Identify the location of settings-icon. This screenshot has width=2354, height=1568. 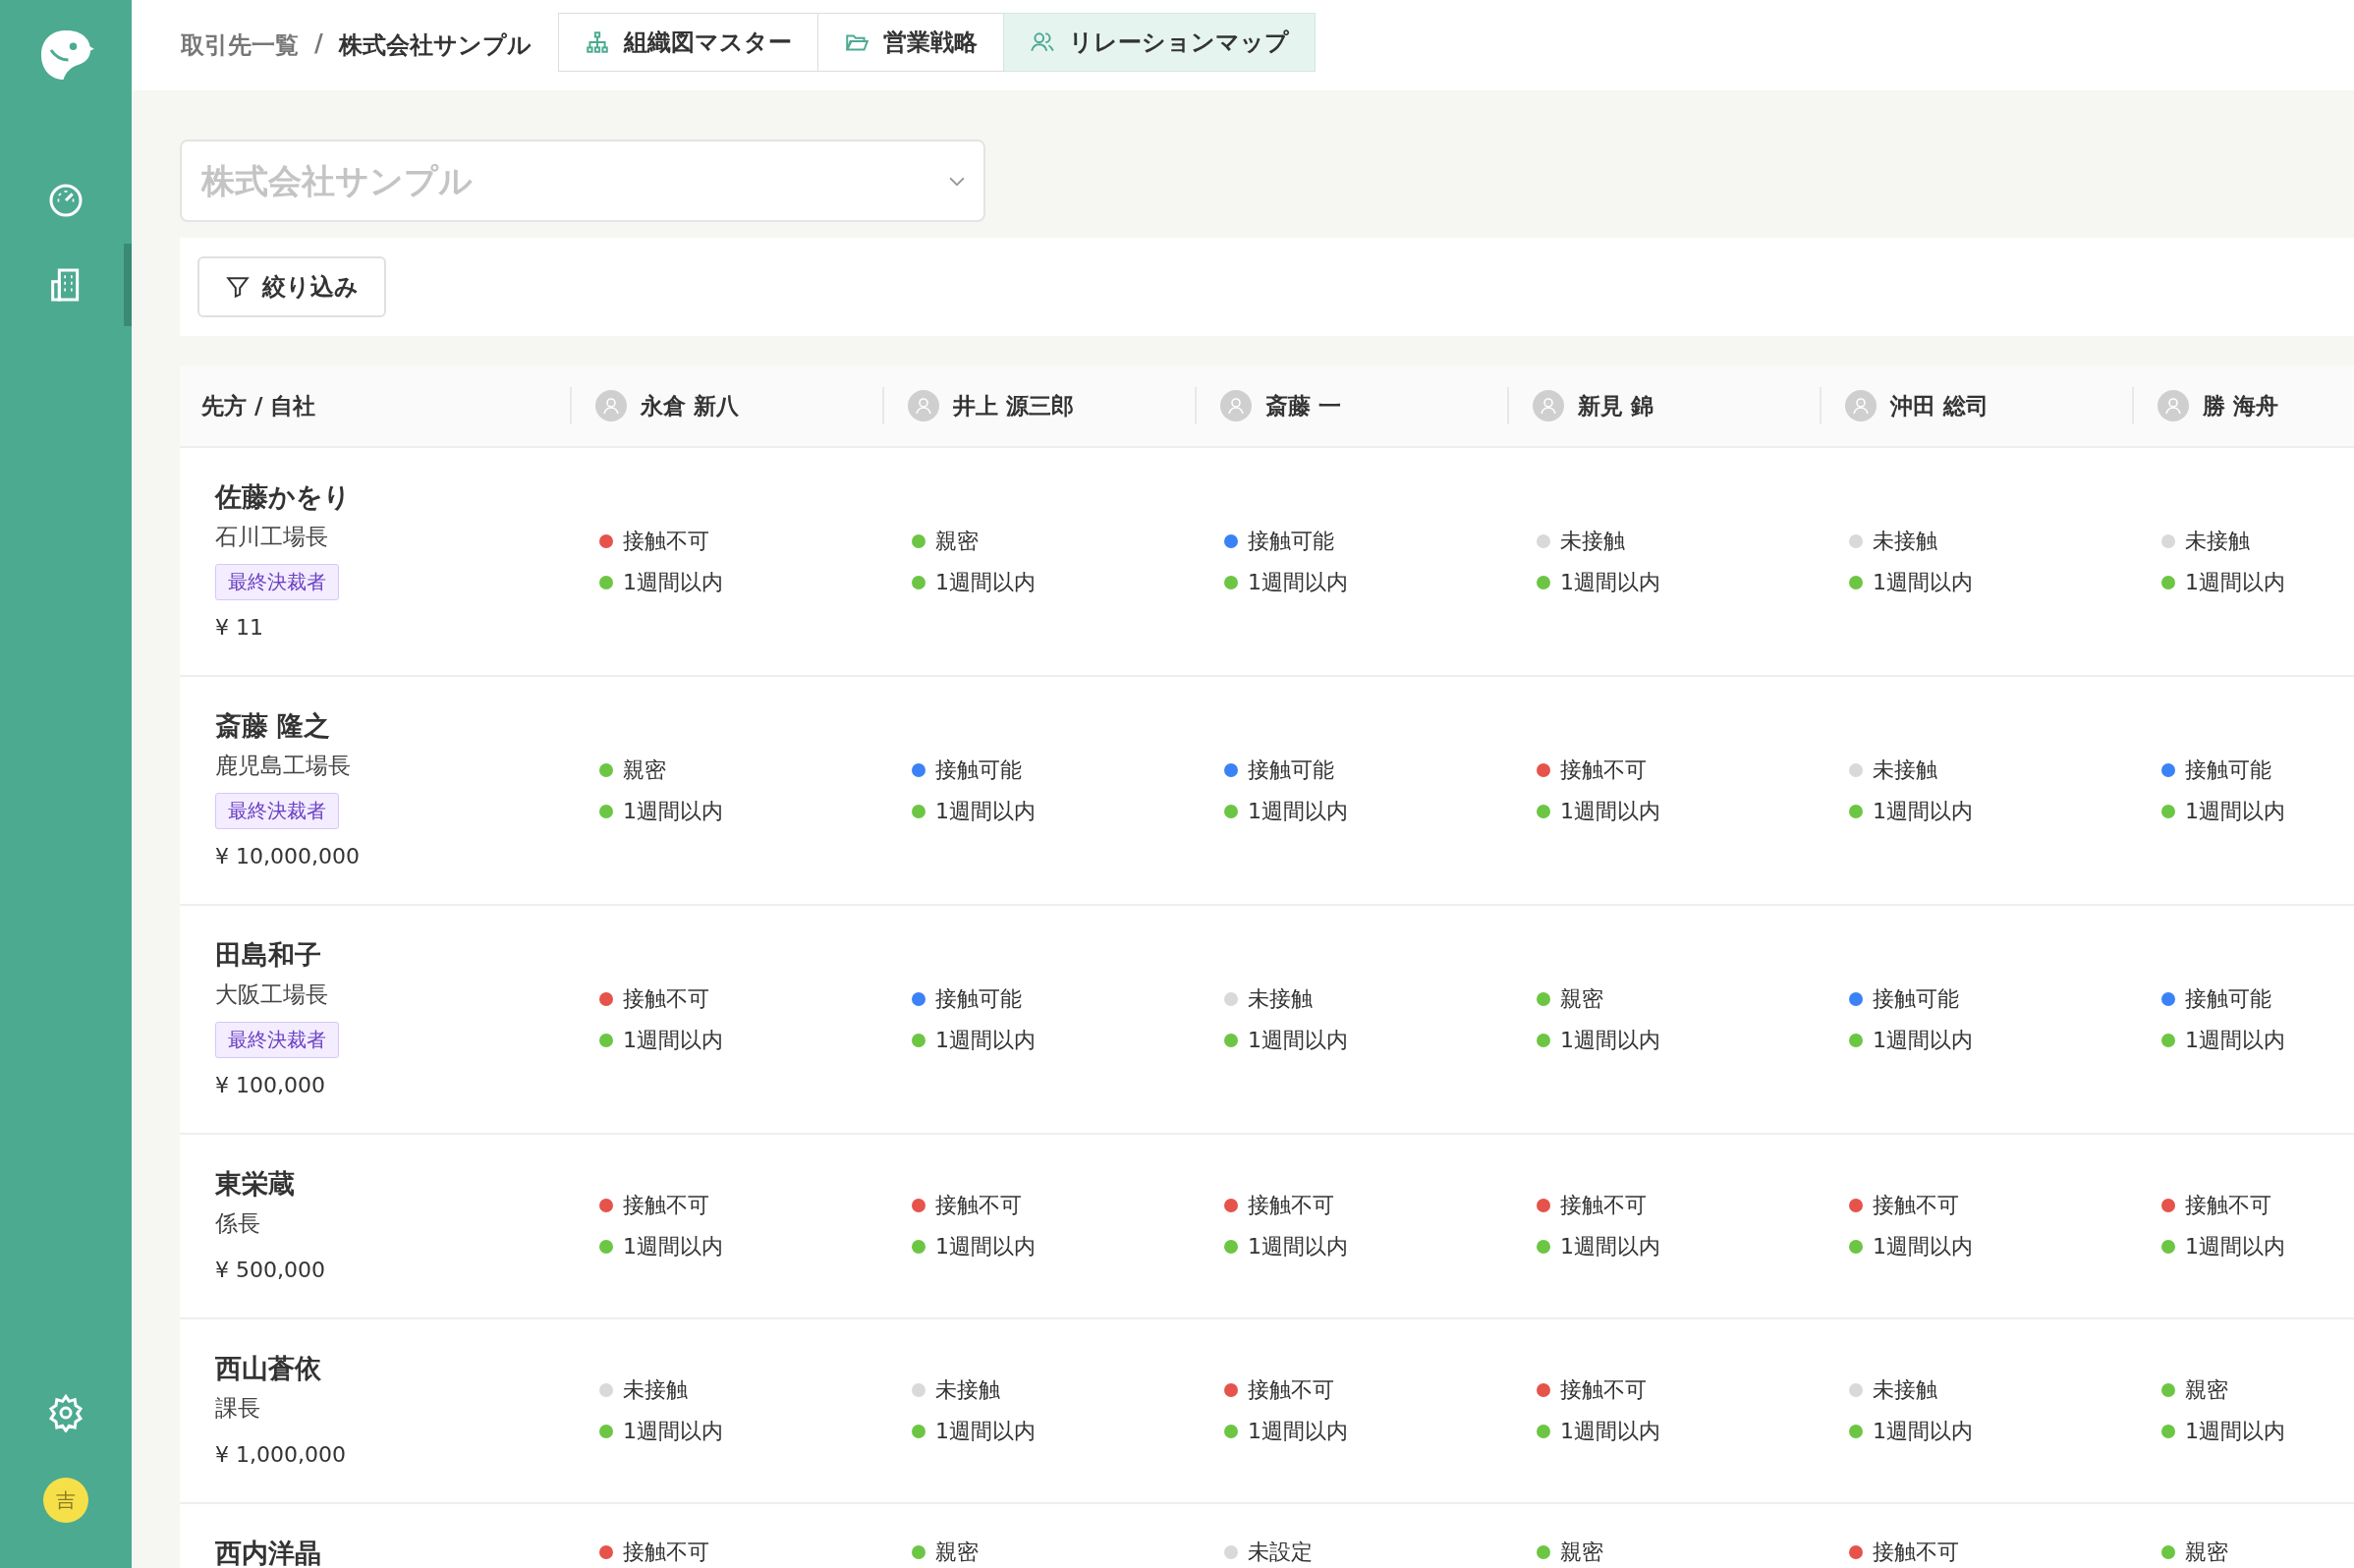
(65, 1412).